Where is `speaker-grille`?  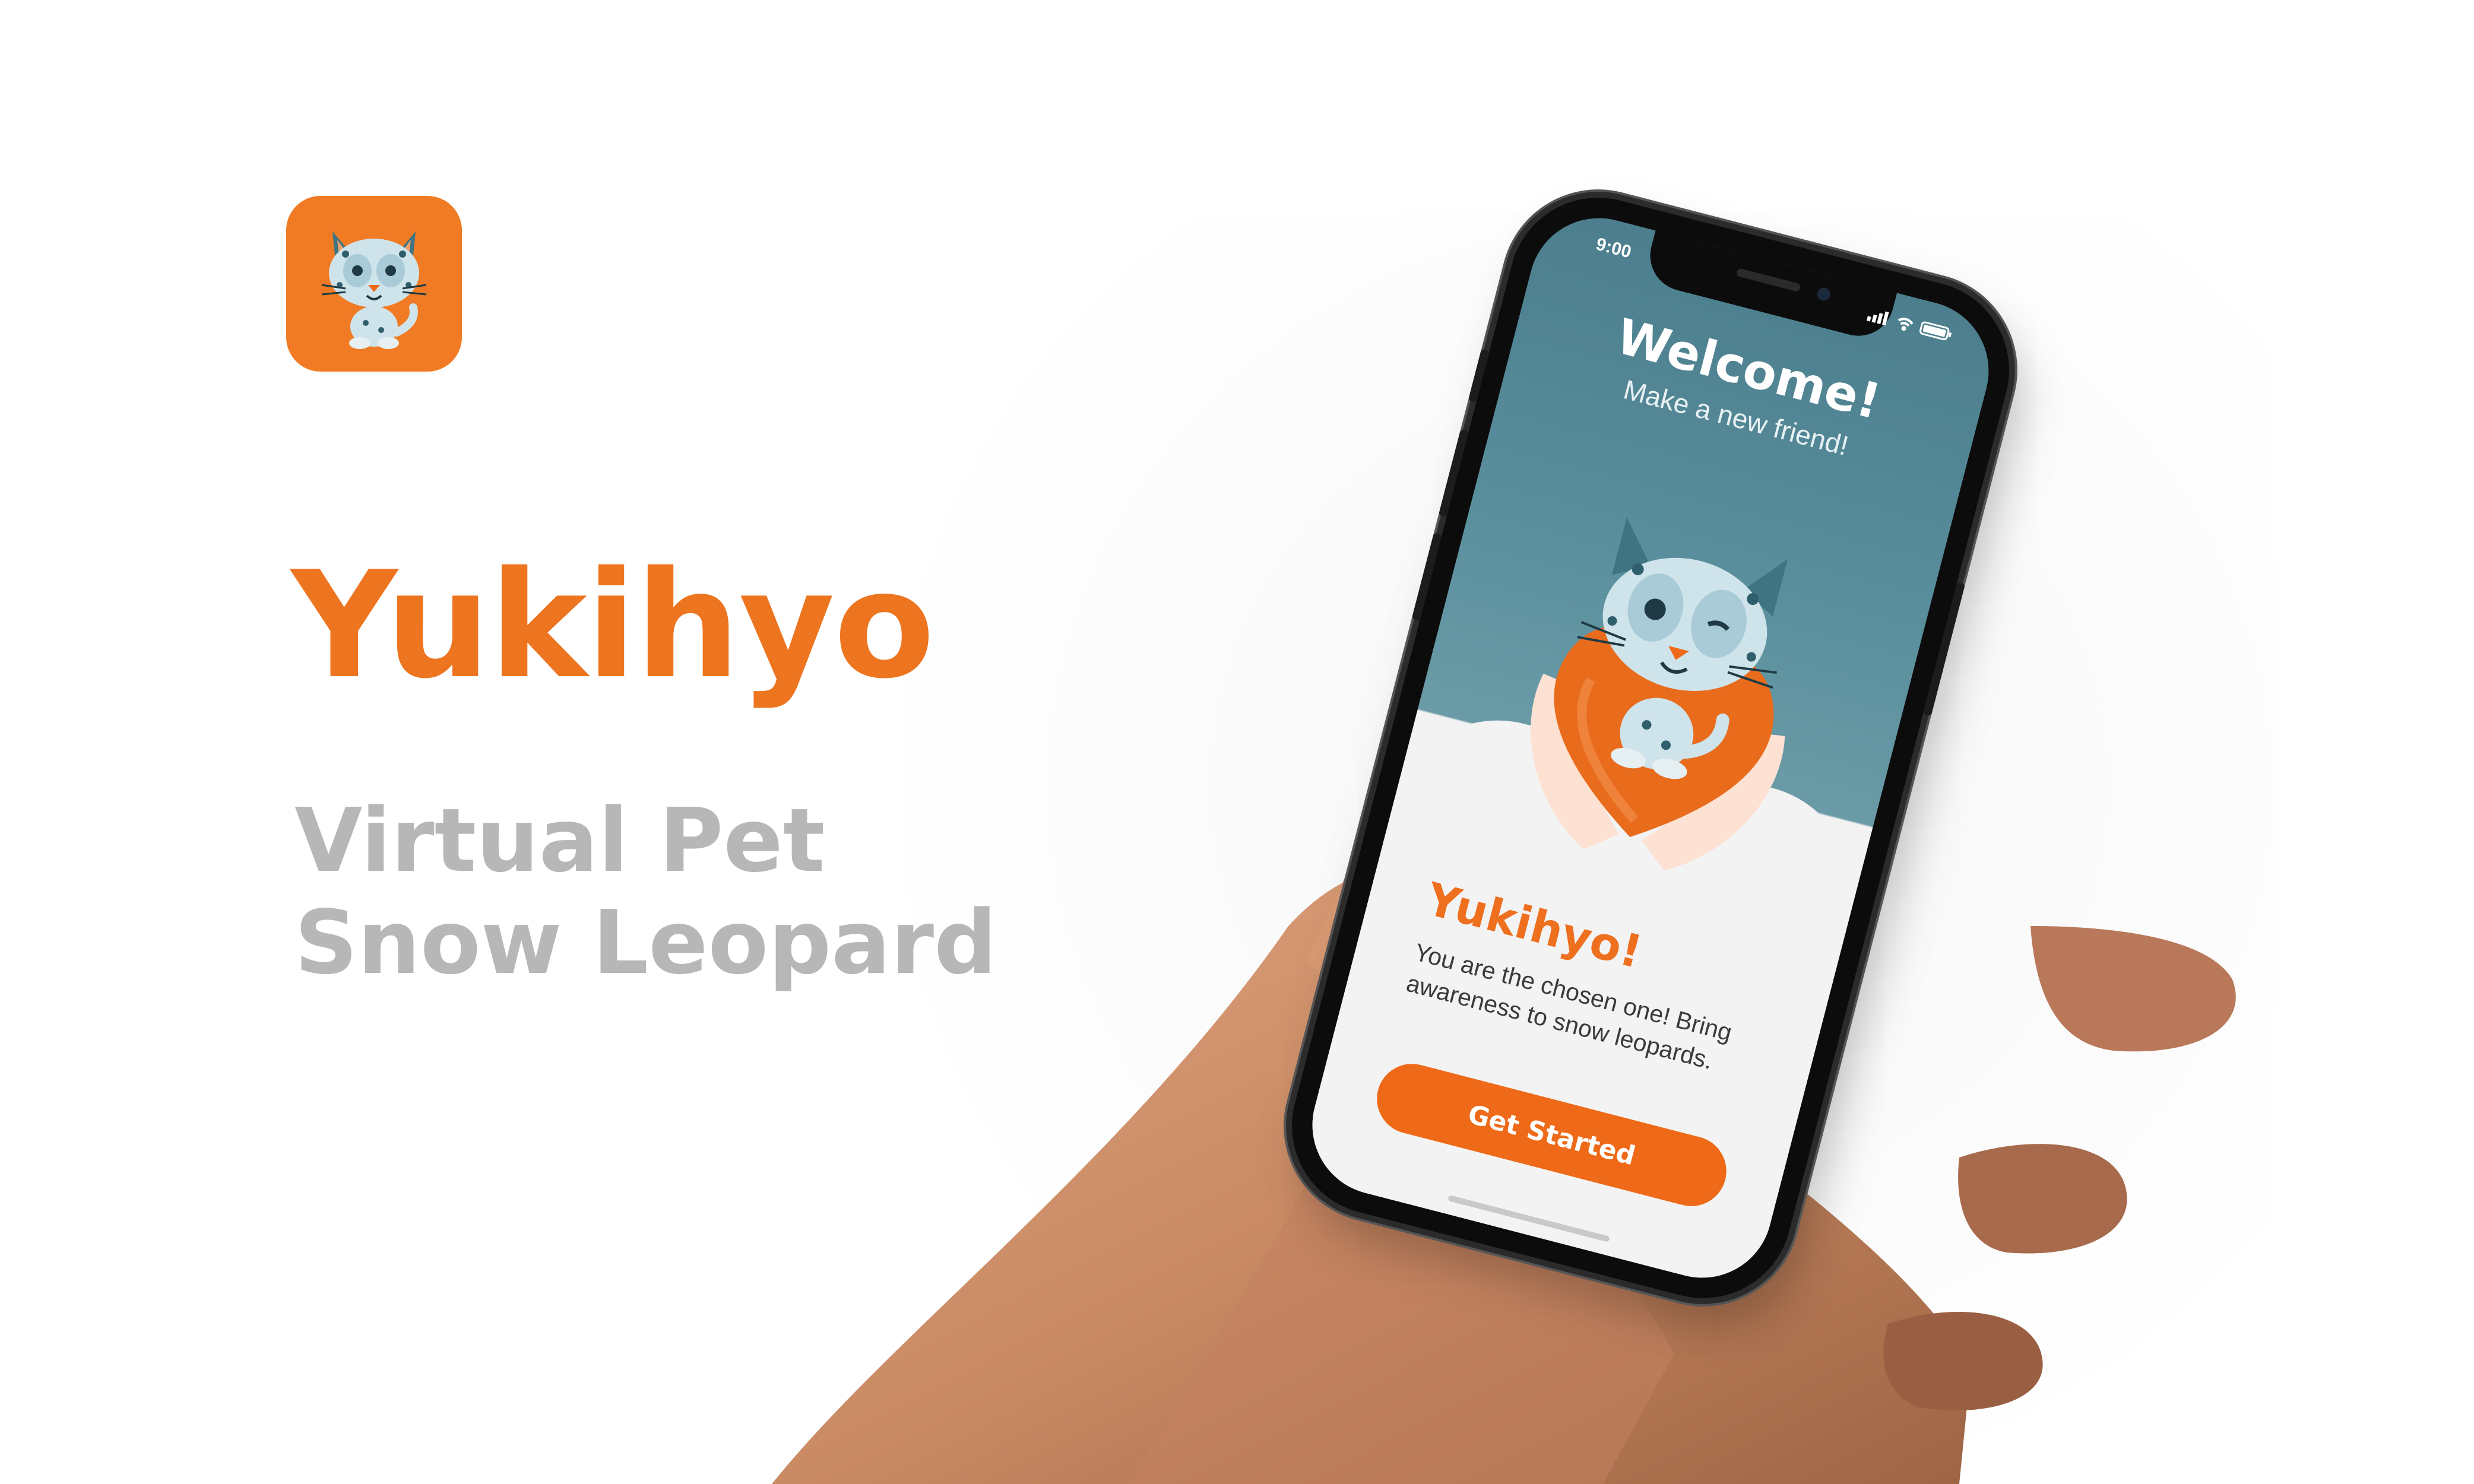 speaker-grille is located at coordinates (1768, 280).